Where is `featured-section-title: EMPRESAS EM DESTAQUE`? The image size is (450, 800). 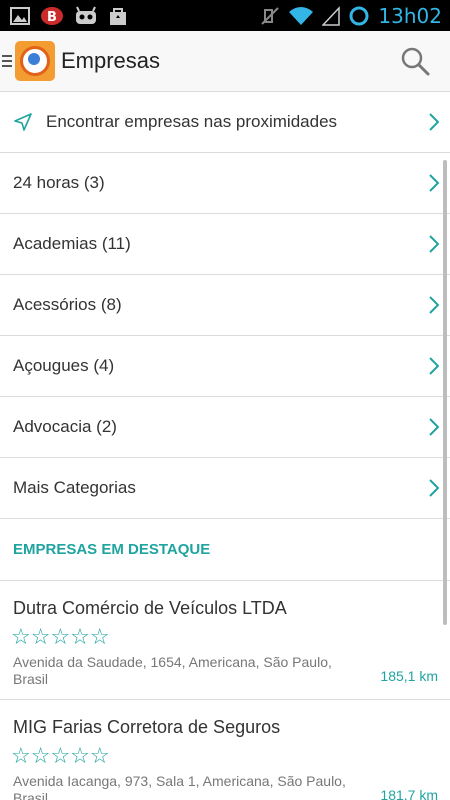 featured-section-title: EMPRESAS EM DESTAQUE is located at coordinates (225, 550).